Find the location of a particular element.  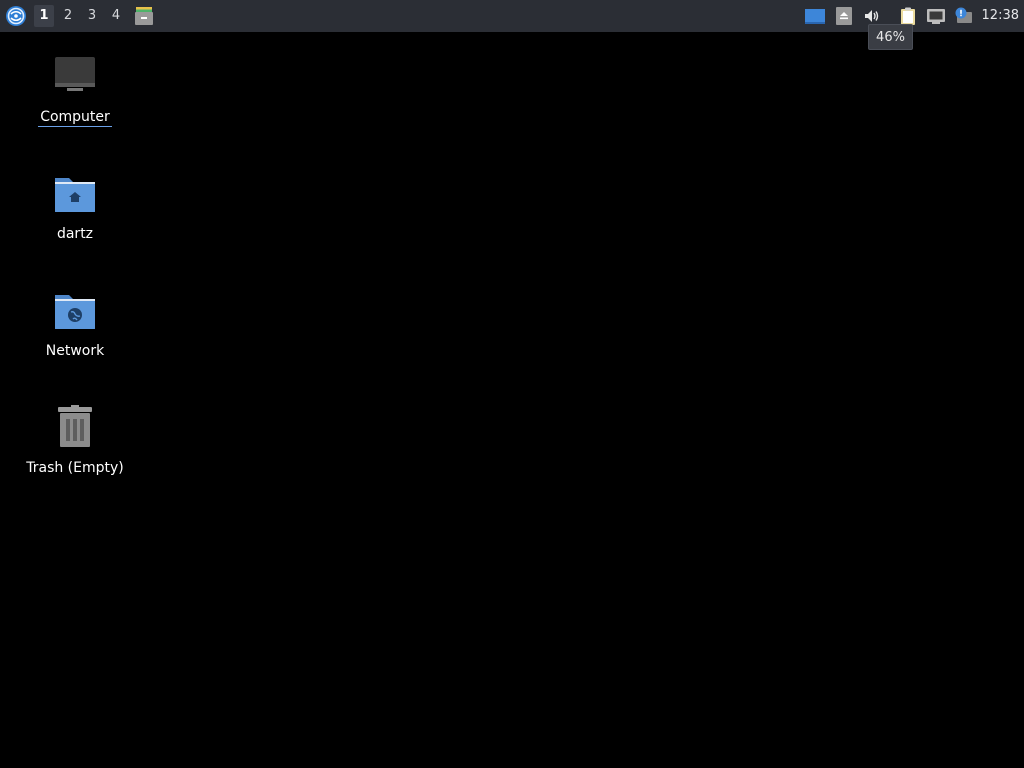

taskbar-archive-button is located at coordinates (144, 16).